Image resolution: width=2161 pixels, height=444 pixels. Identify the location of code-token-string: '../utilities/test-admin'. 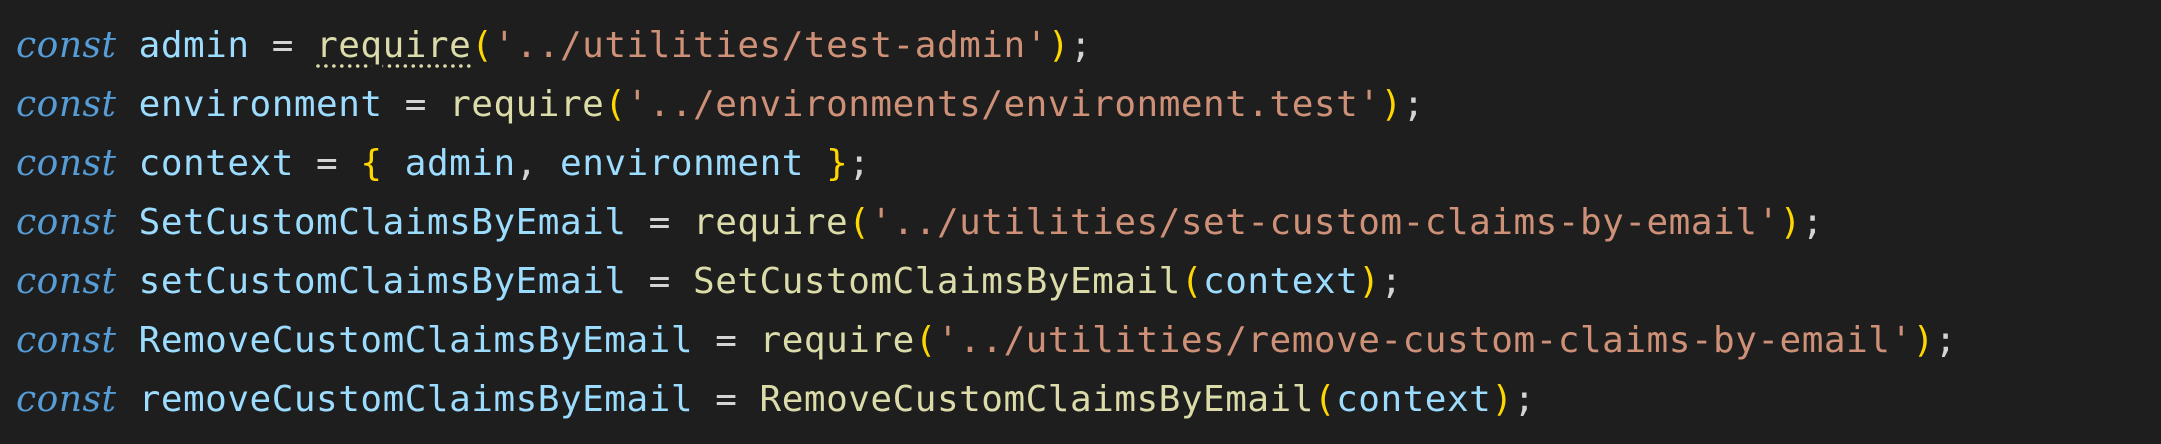
(770, 45).